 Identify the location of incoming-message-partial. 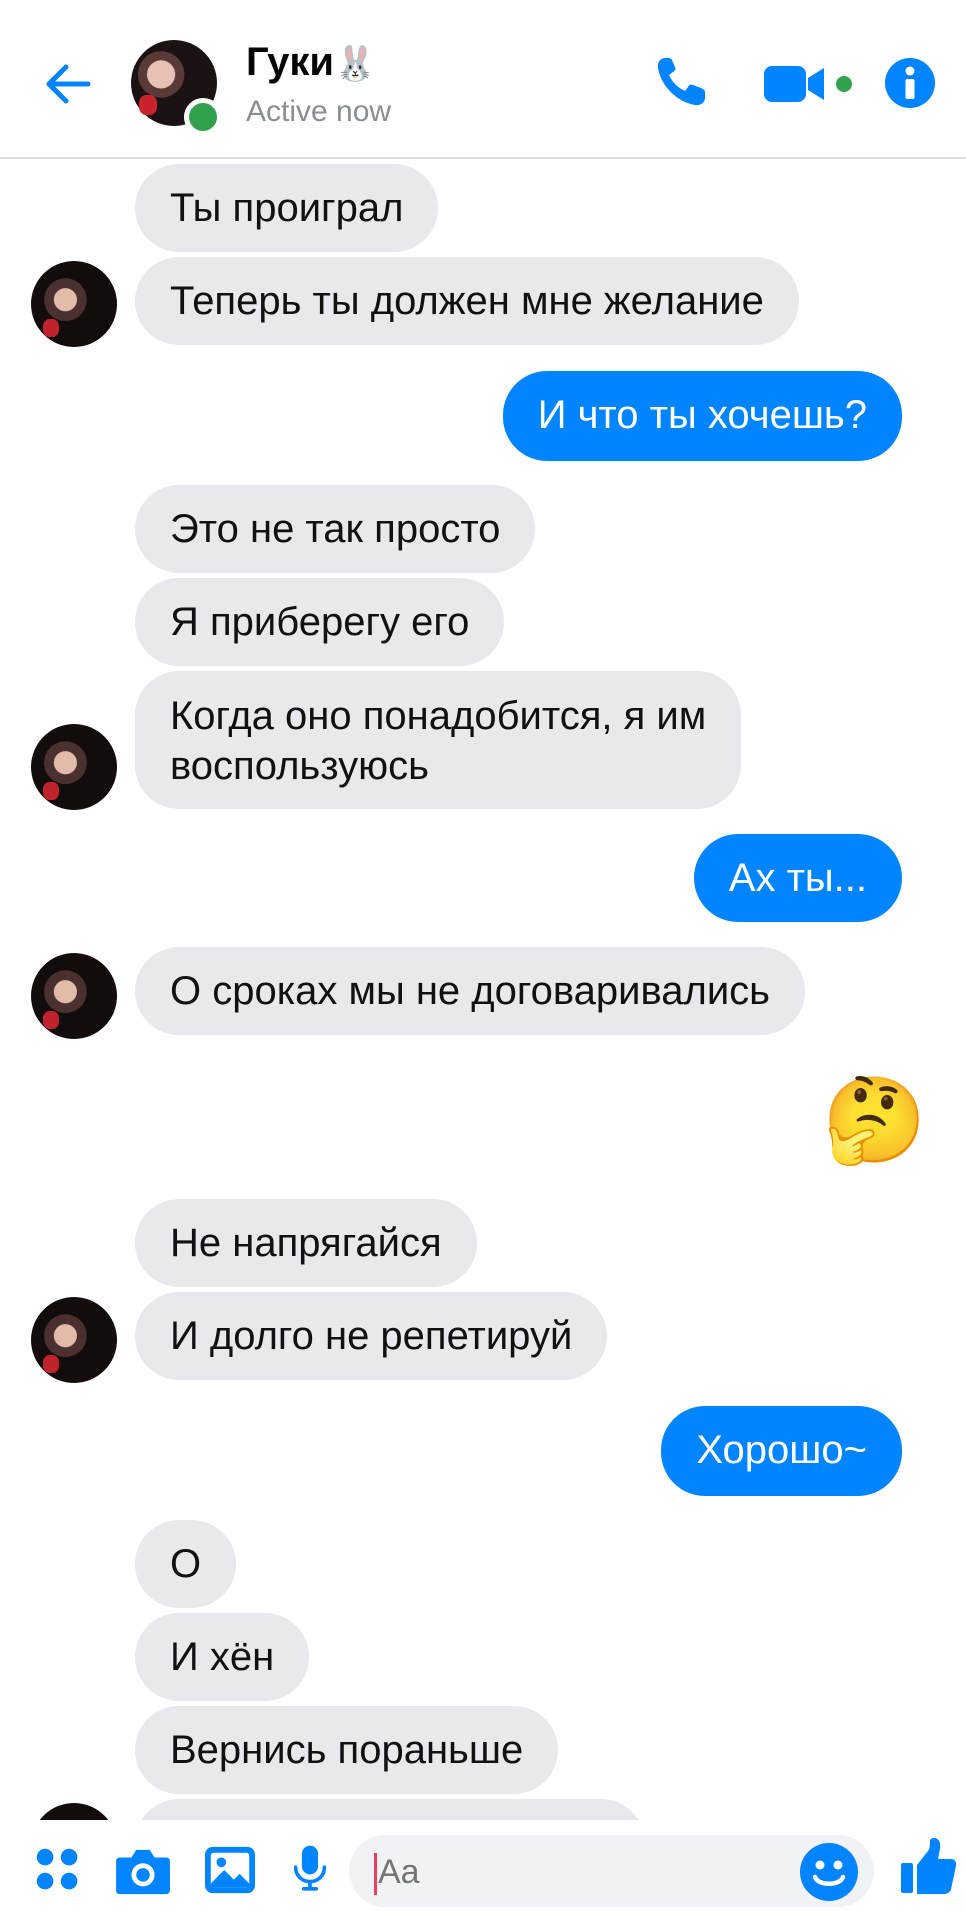
(390, 1809).